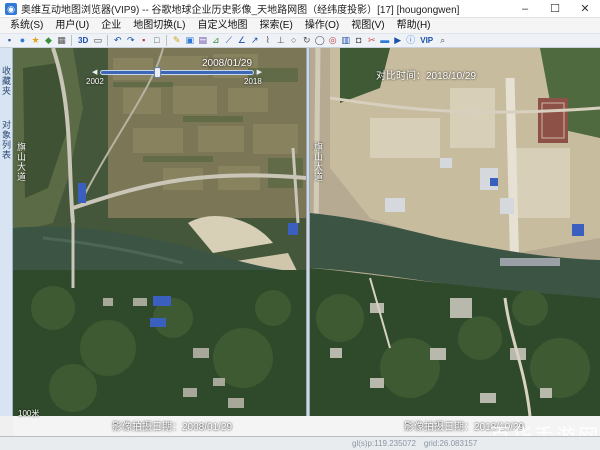 This screenshot has height=450, width=600. Describe the element at coordinates (306, 40) in the screenshot. I see `refresh-icon: ↻` at that location.